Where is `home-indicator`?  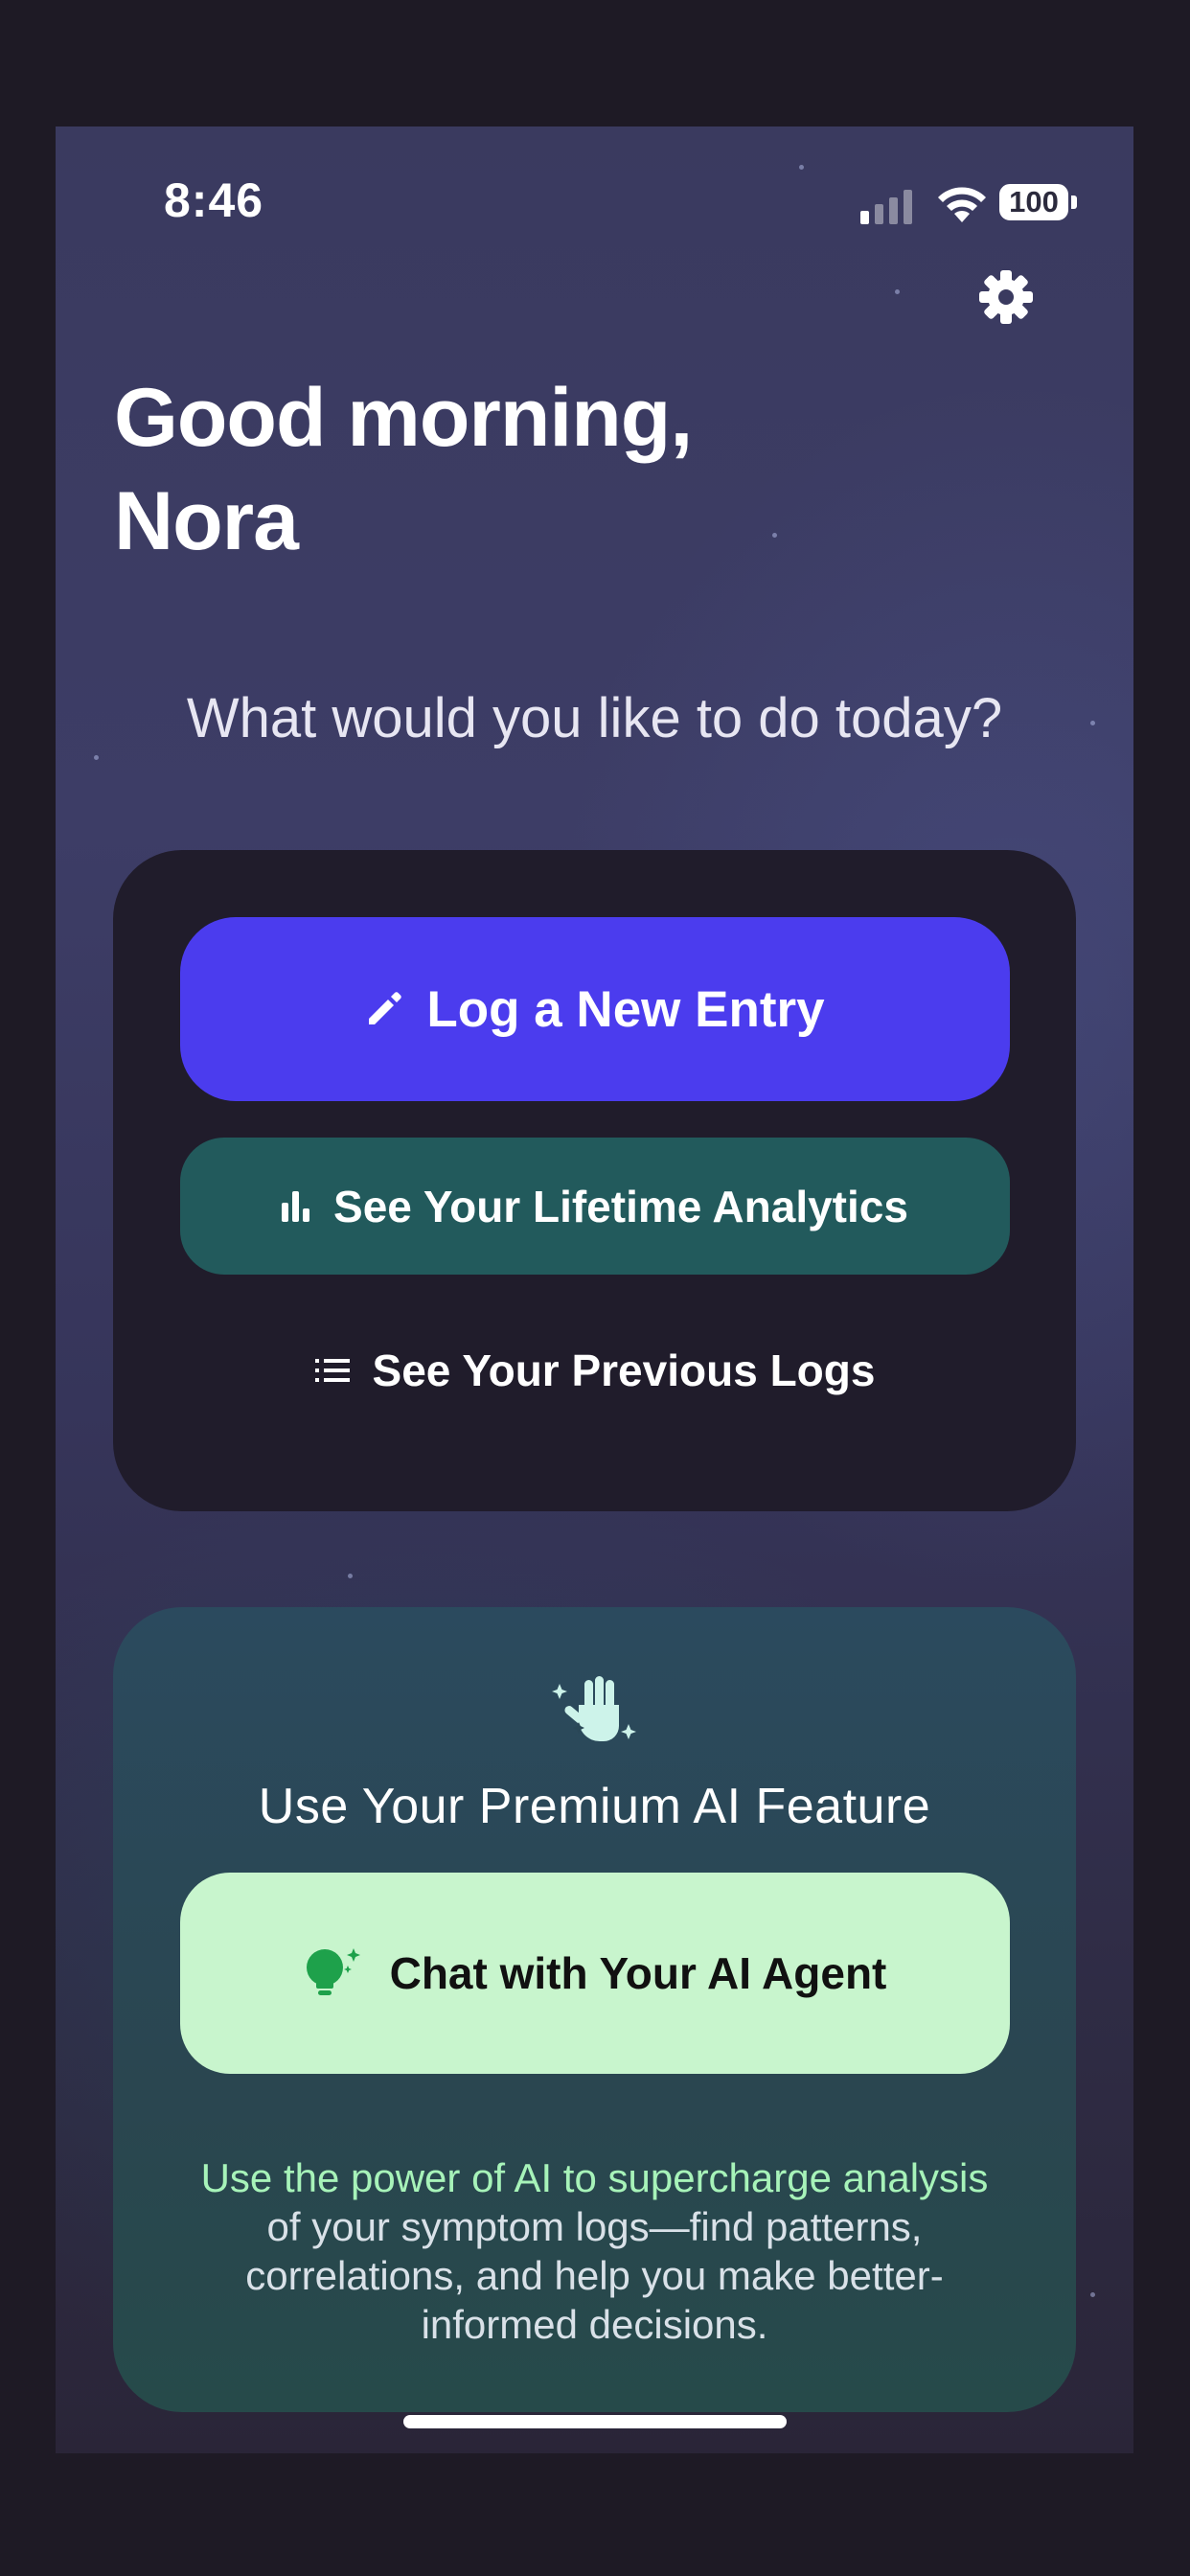
home-indicator is located at coordinates (595, 2421).